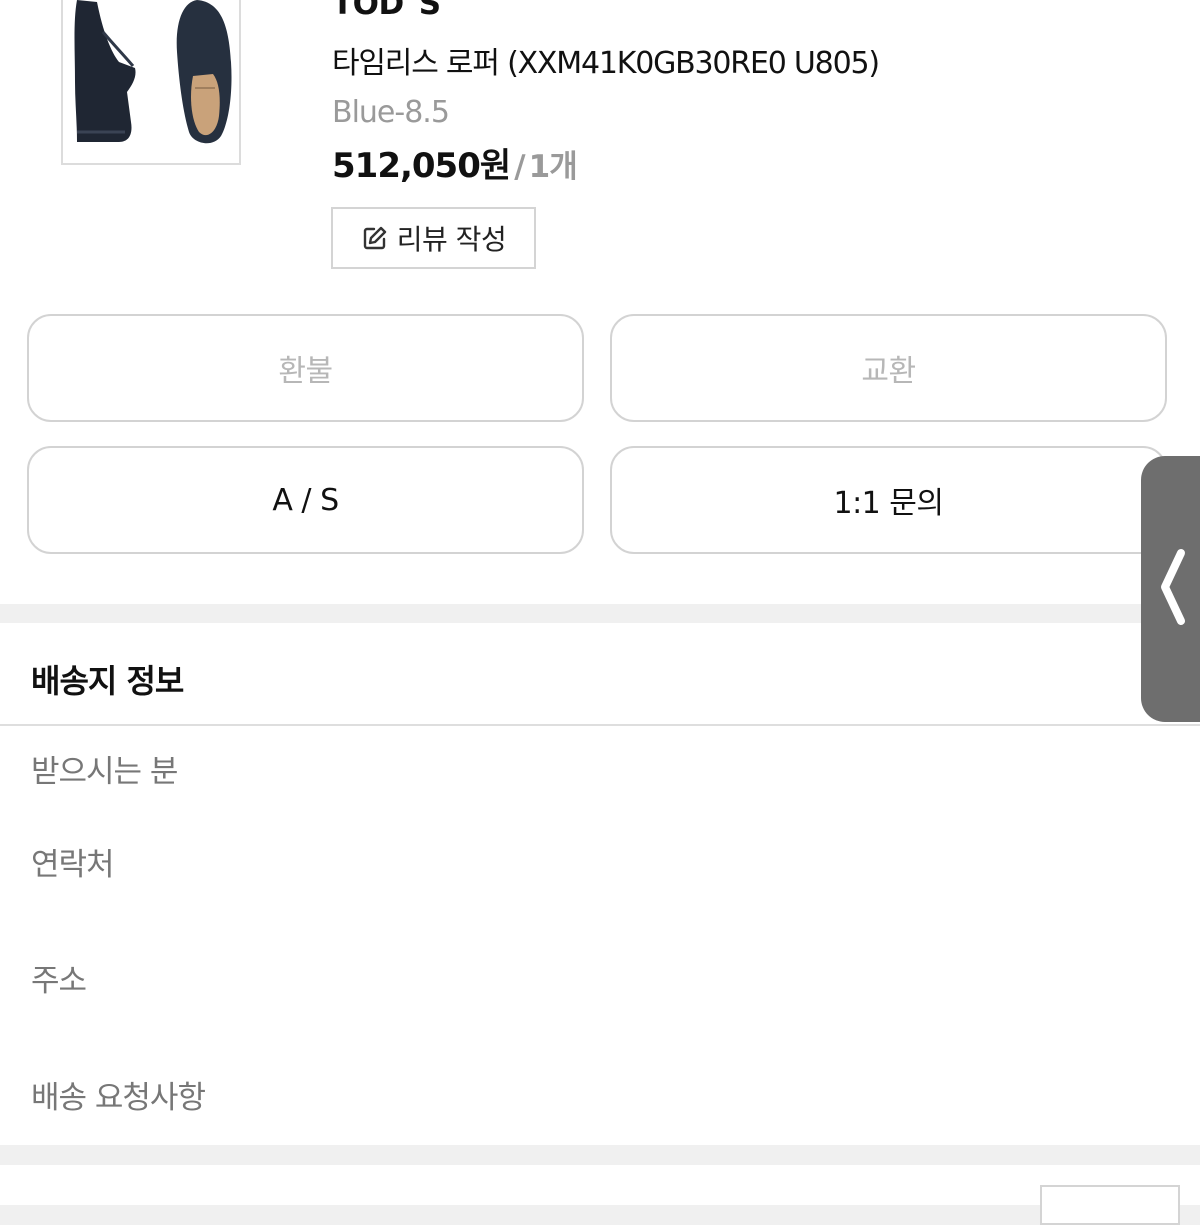 This screenshot has height=1225, width=1200. I want to click on write-review-label: 리뷰 작성, so click(451, 239).